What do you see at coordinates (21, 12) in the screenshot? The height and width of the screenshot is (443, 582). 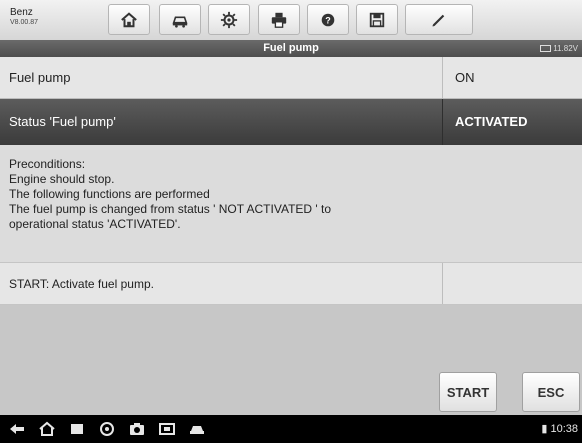 I see `brand-name: Benz` at bounding box center [21, 12].